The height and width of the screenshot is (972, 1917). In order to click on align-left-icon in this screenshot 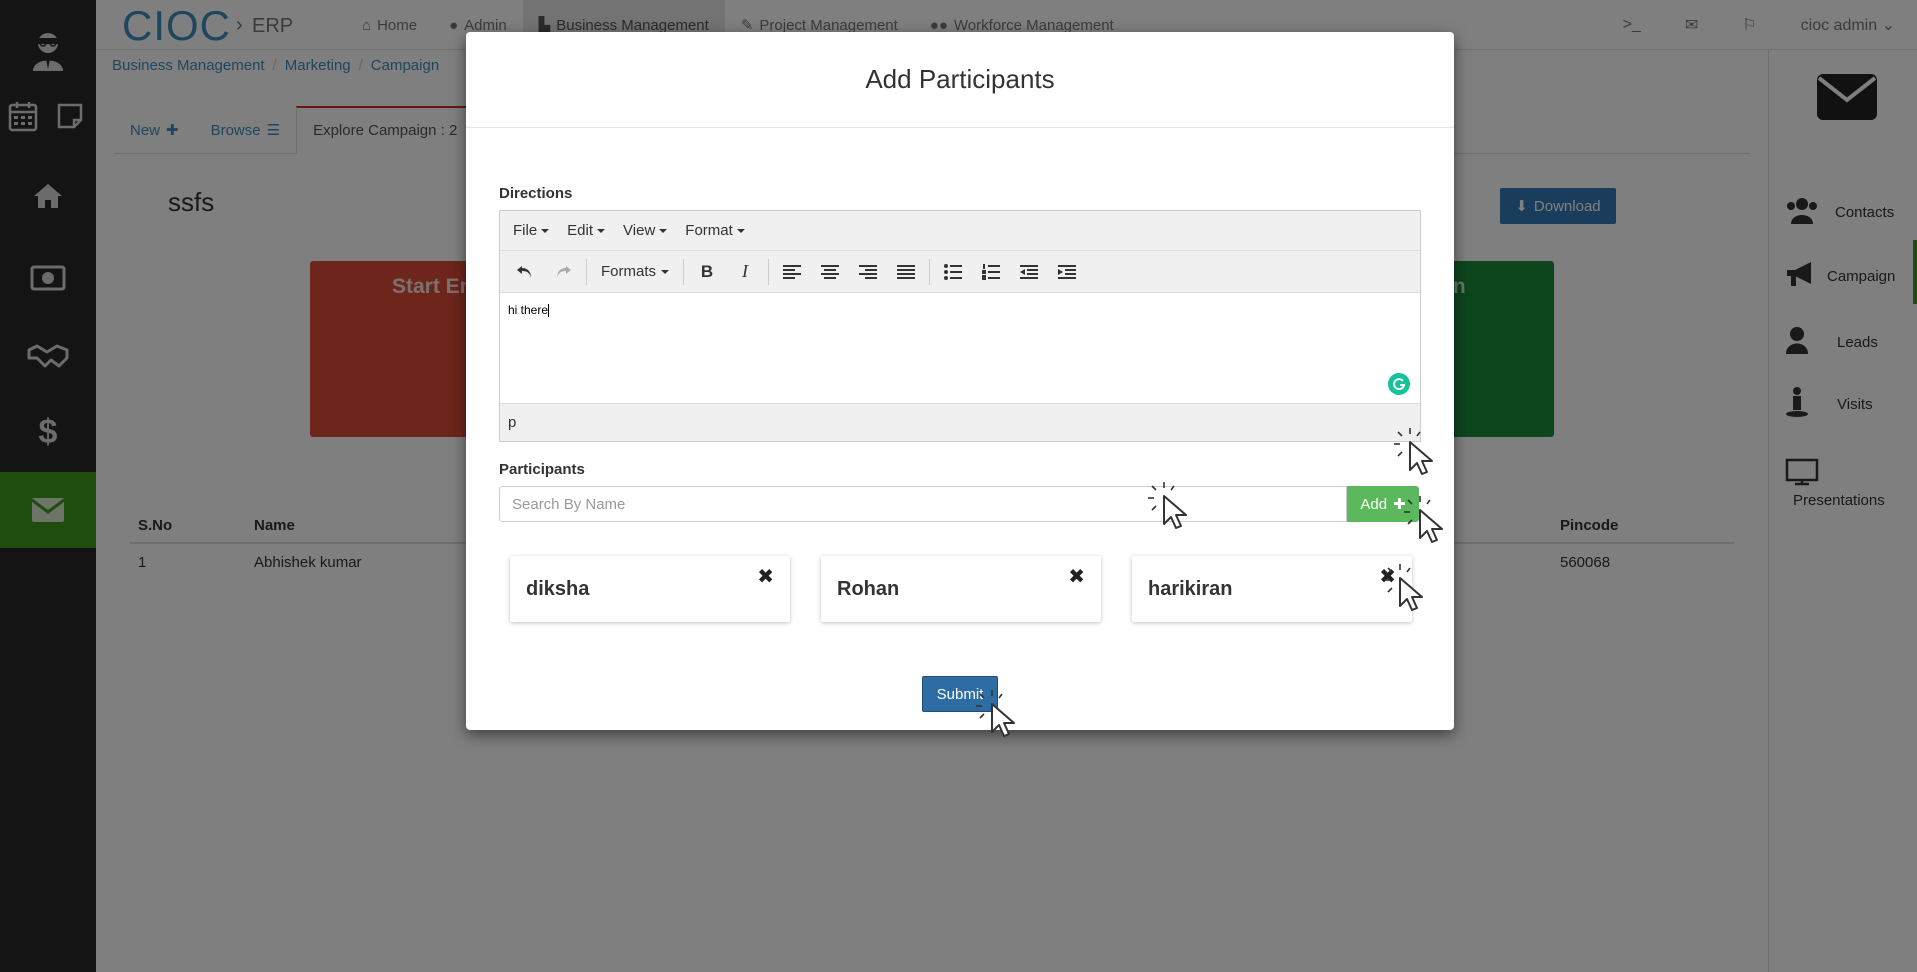, I will do `click(792, 272)`.